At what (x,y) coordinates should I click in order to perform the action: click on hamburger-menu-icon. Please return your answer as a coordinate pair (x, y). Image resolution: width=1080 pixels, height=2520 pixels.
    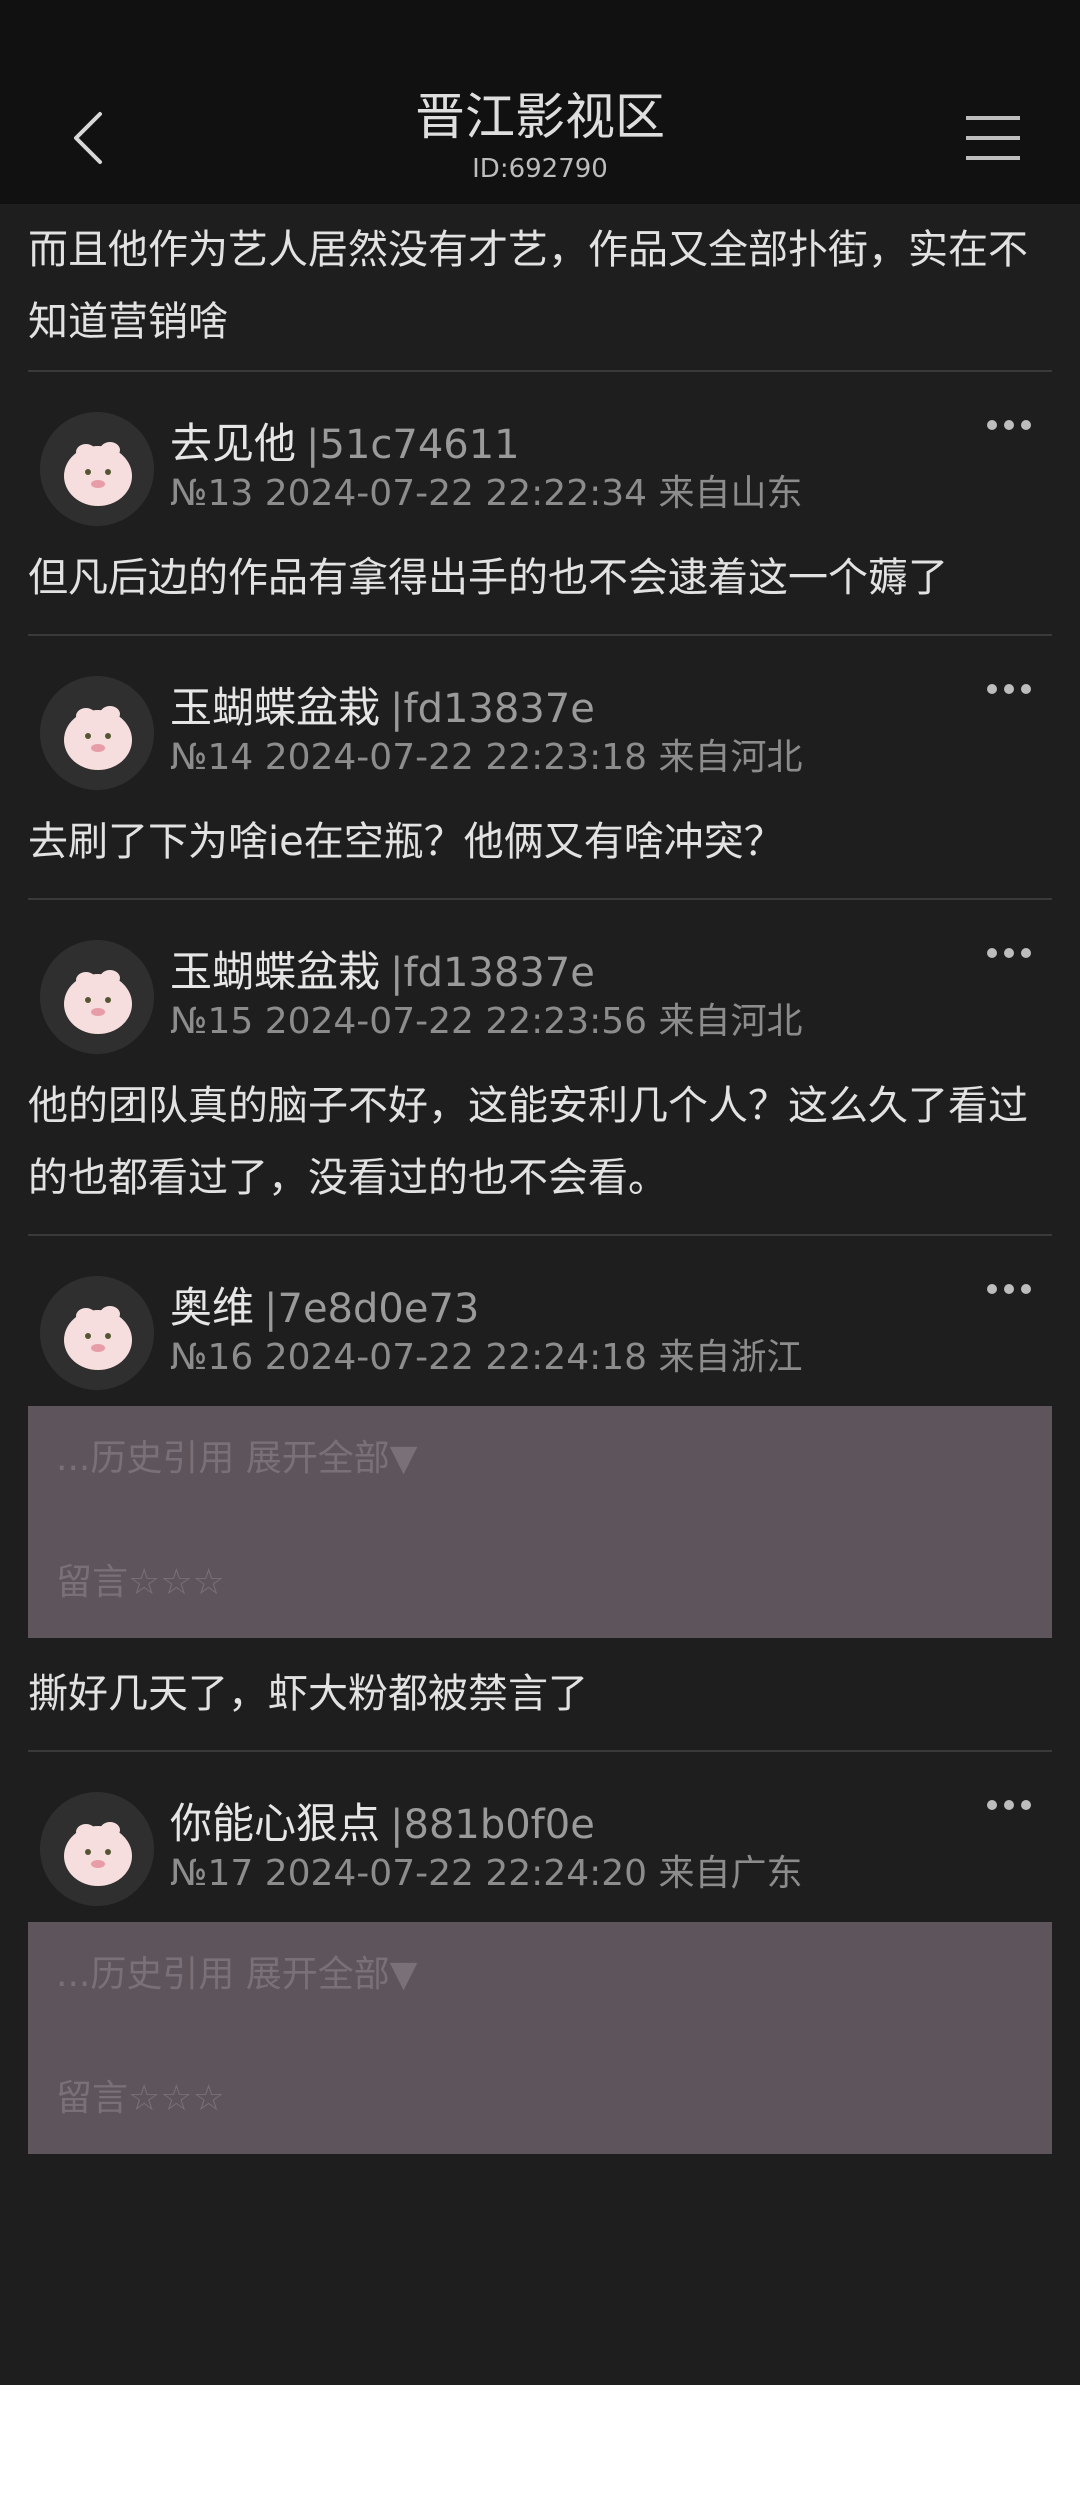
    Looking at the image, I should click on (993, 138).